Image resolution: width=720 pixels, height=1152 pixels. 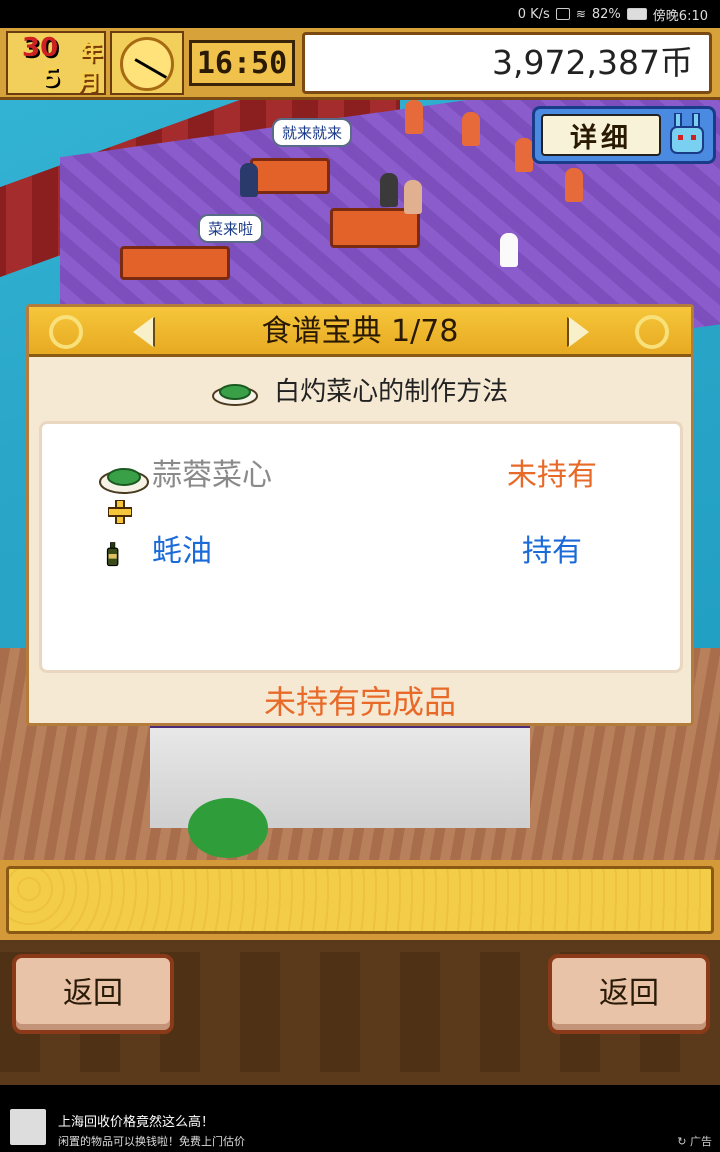 I want to click on refresh-icon: ↻, so click(x=682, y=1141).